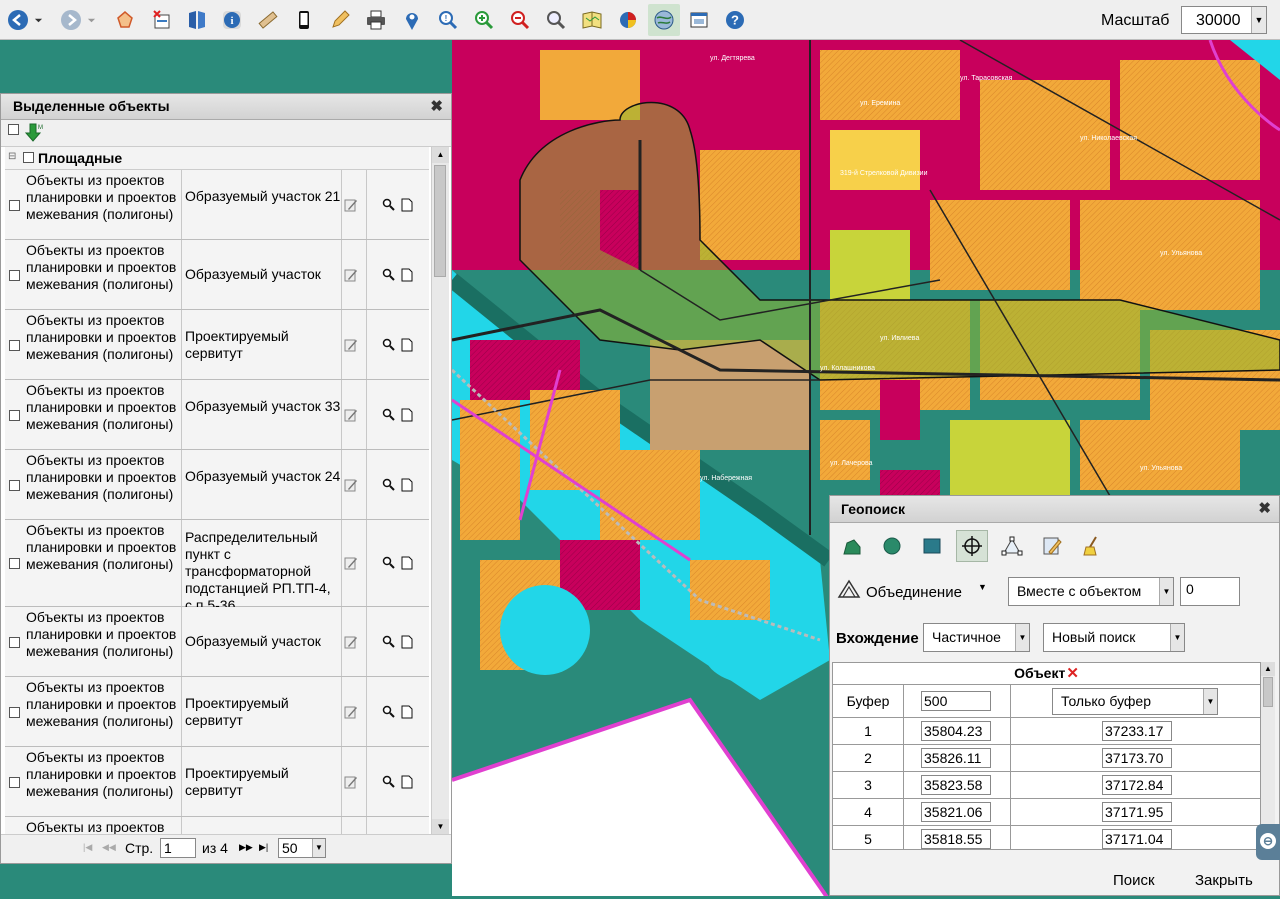  I want to click on mode-select: Вместе с объектом ▼, so click(1091, 591).